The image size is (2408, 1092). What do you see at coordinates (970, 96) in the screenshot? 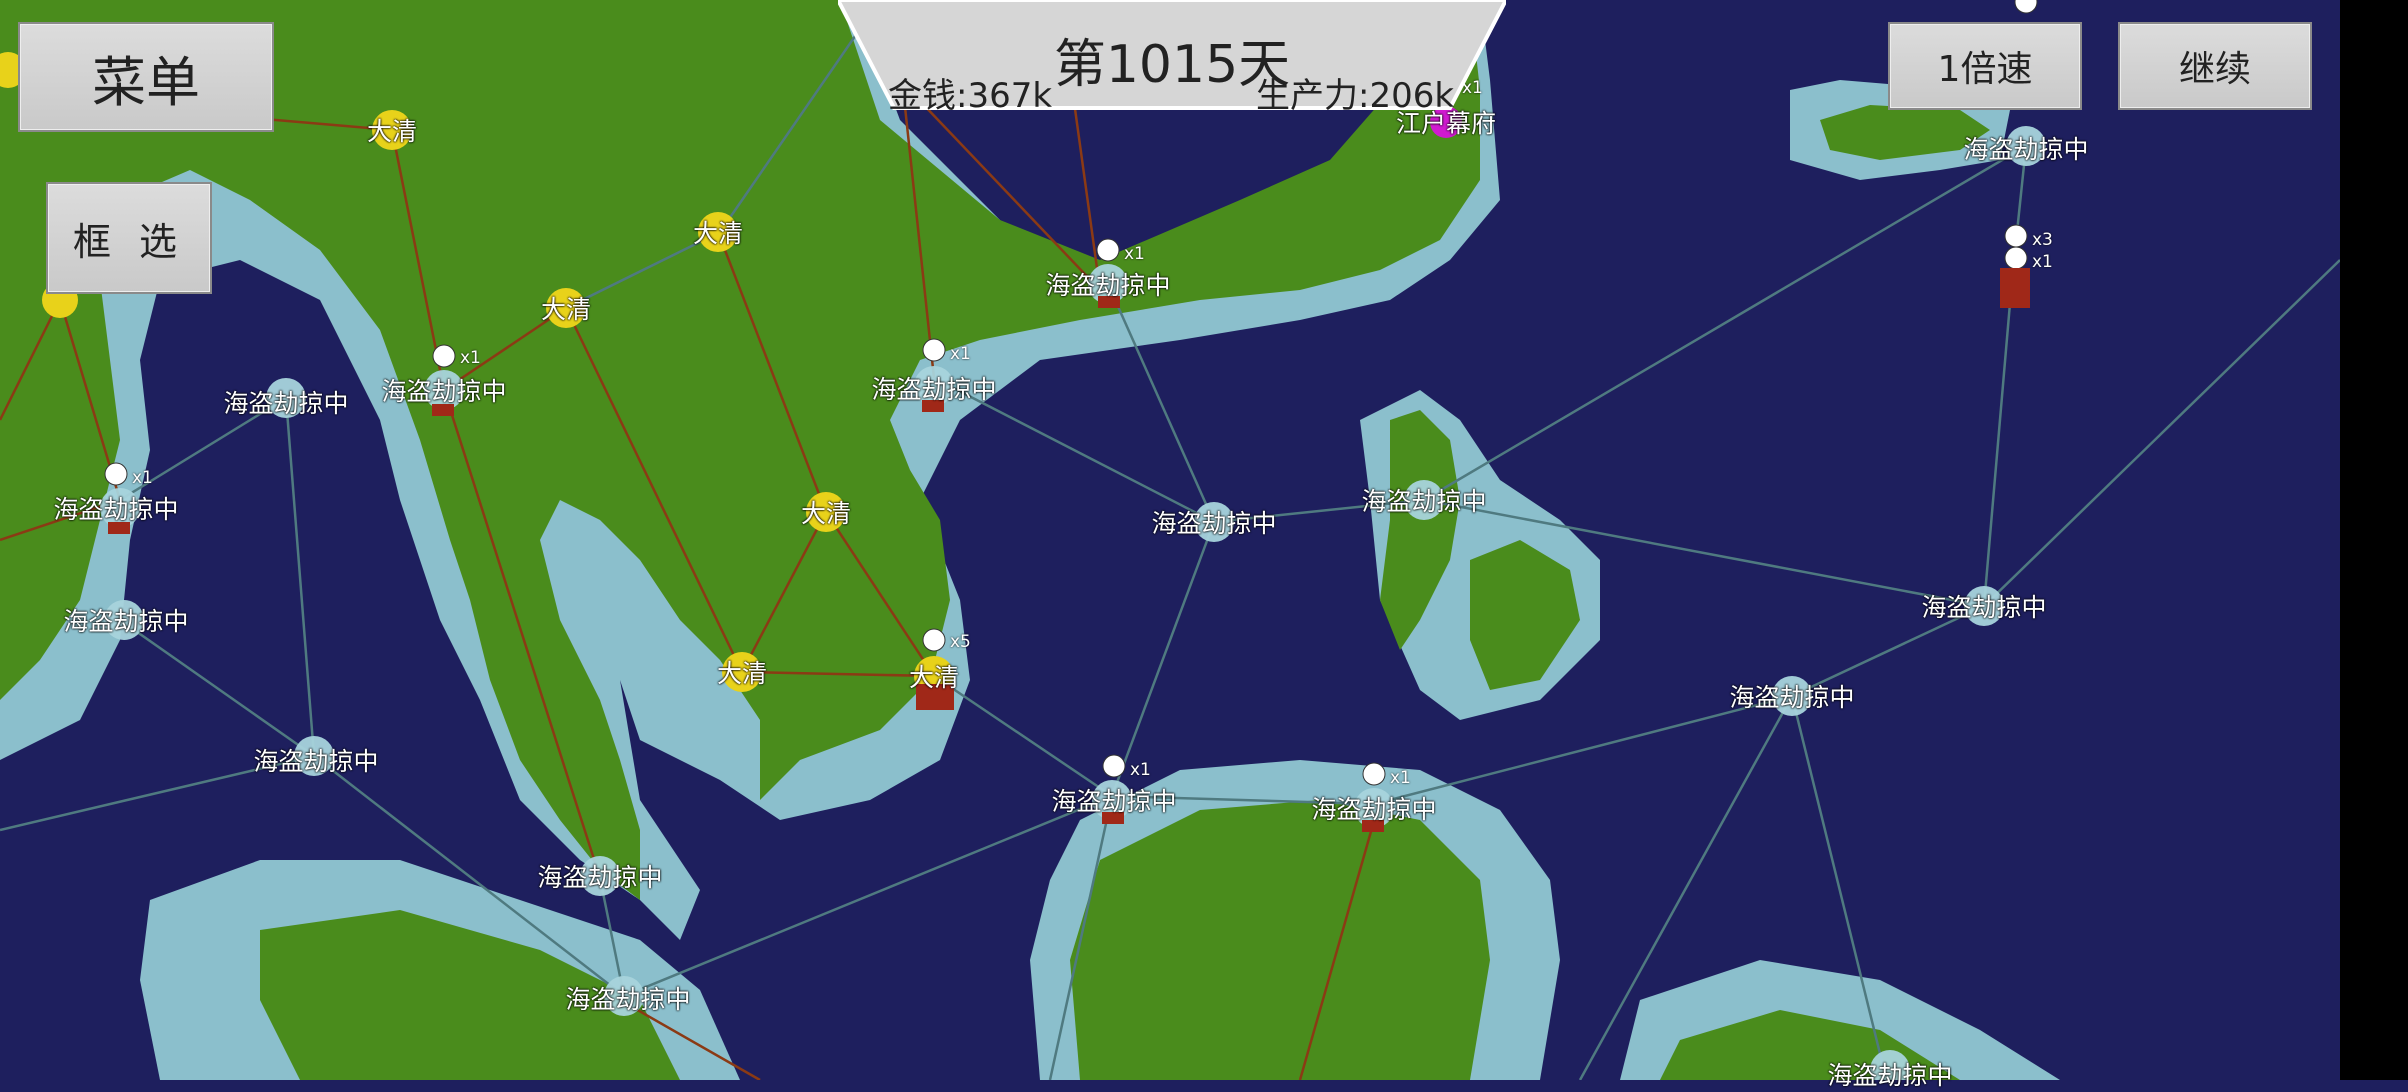
I see `money-readout: 金钱:367k` at bounding box center [970, 96].